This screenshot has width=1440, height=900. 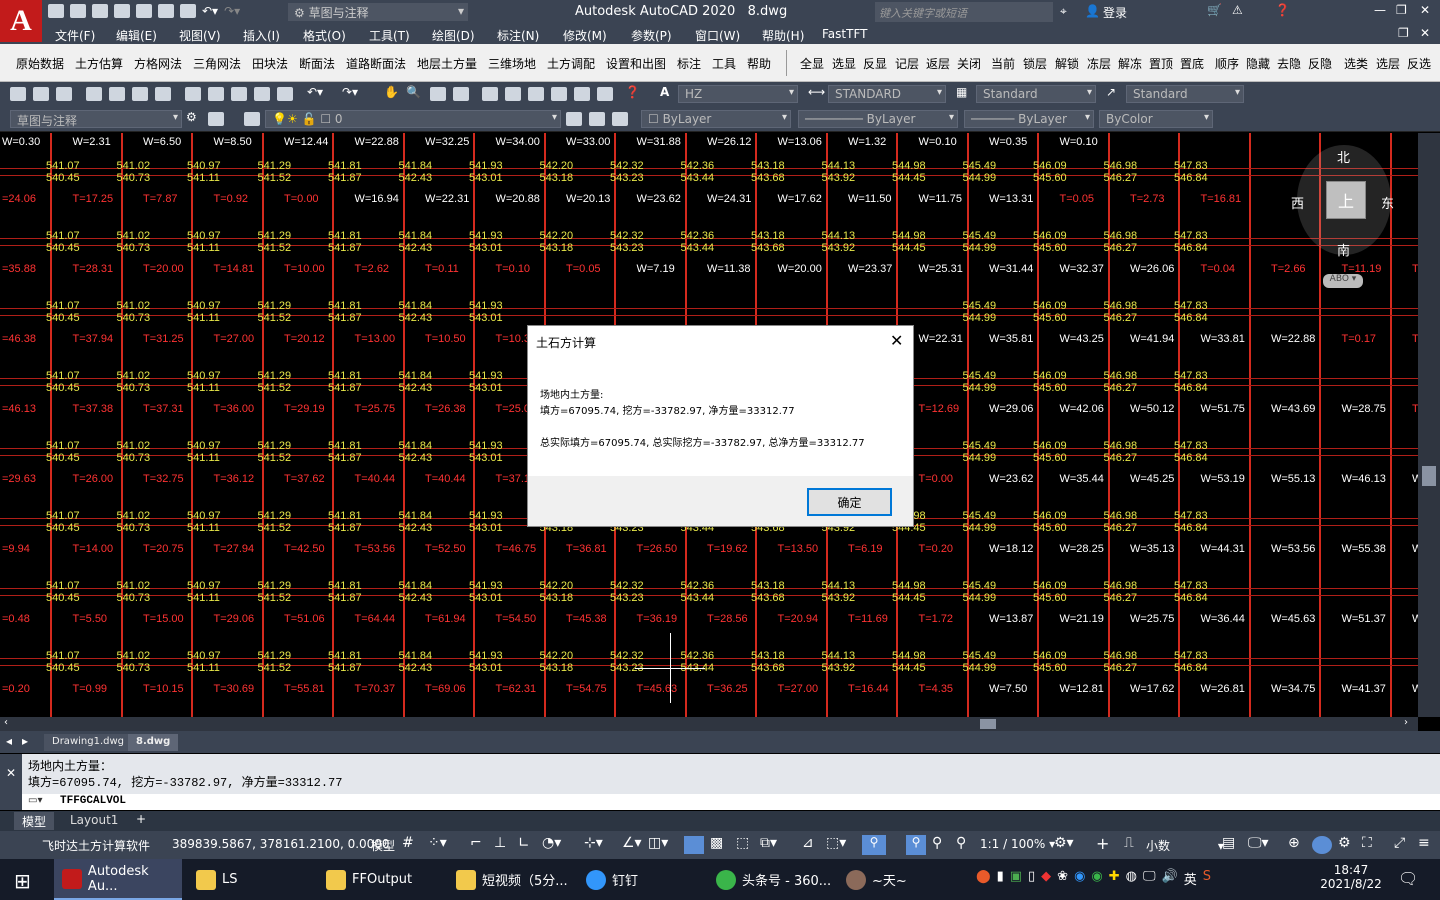 What do you see at coordinates (75, 35) in the screenshot?
I see `menu-file: 文件(F)` at bounding box center [75, 35].